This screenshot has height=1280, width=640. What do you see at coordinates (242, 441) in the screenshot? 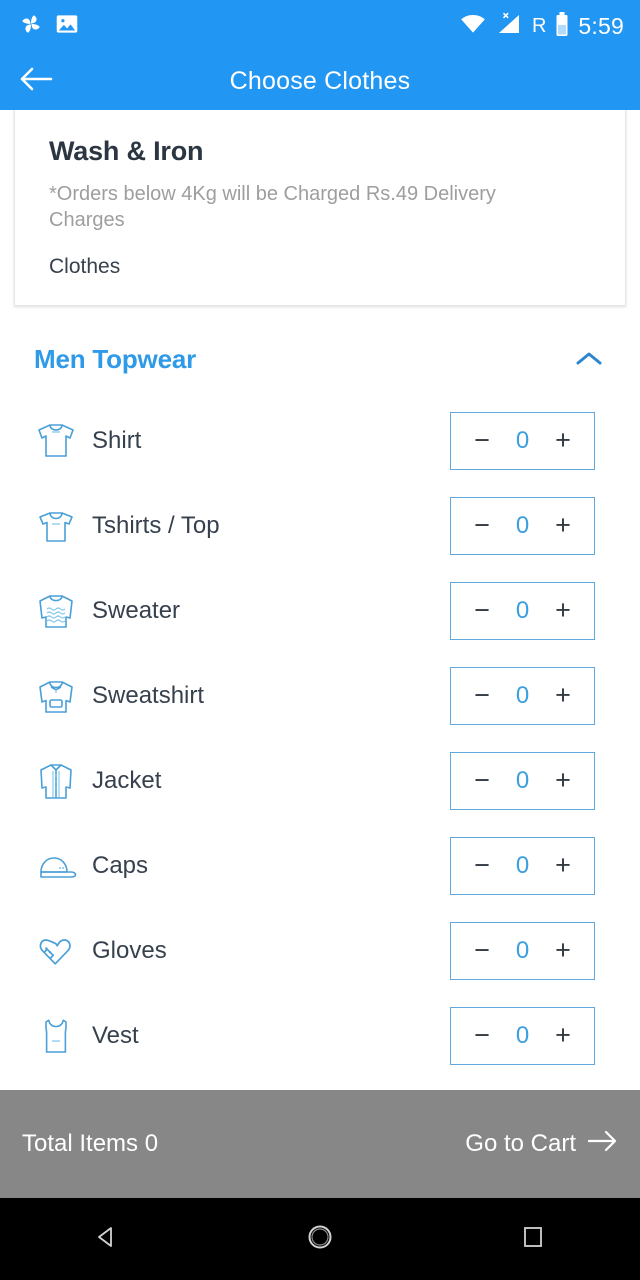
I see `item-info: Shirt` at bounding box center [242, 441].